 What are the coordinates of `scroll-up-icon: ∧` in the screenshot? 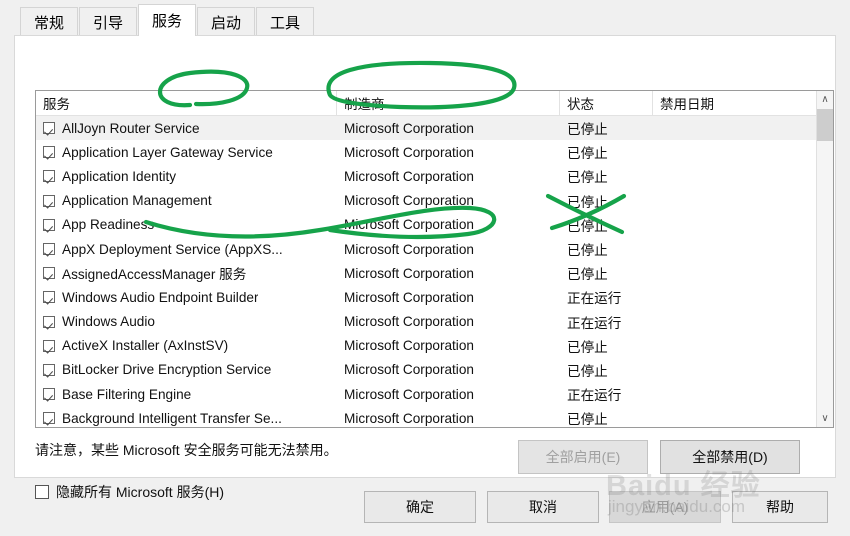 It's located at (825, 99).